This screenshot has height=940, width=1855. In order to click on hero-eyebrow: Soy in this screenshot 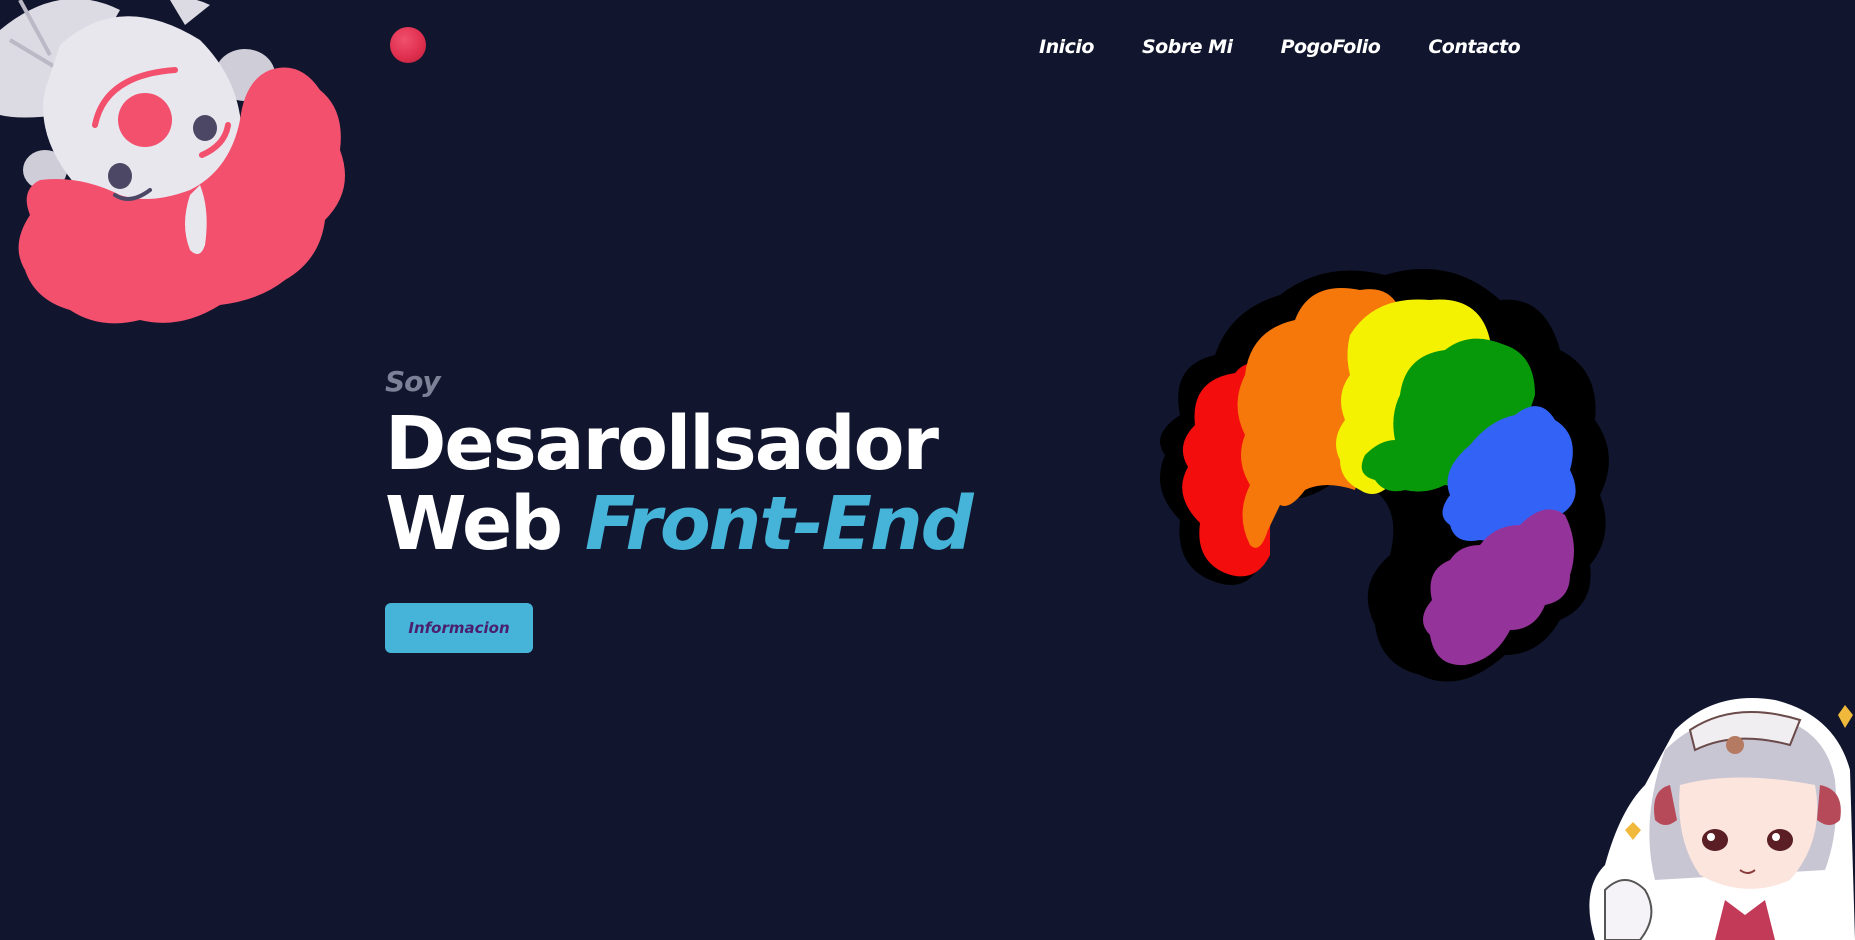, I will do `click(413, 381)`.